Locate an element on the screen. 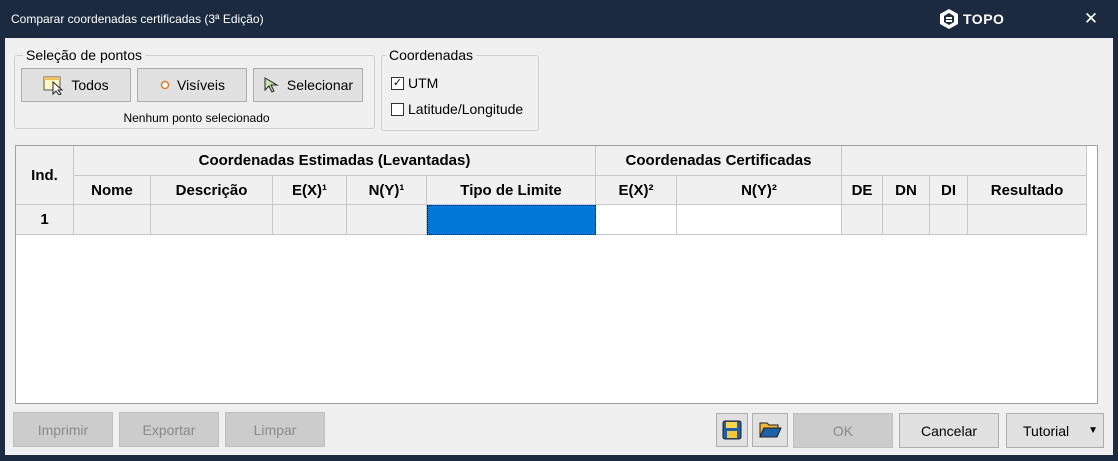 The height and width of the screenshot is (461, 1118). cell-di is located at coordinates (949, 220).